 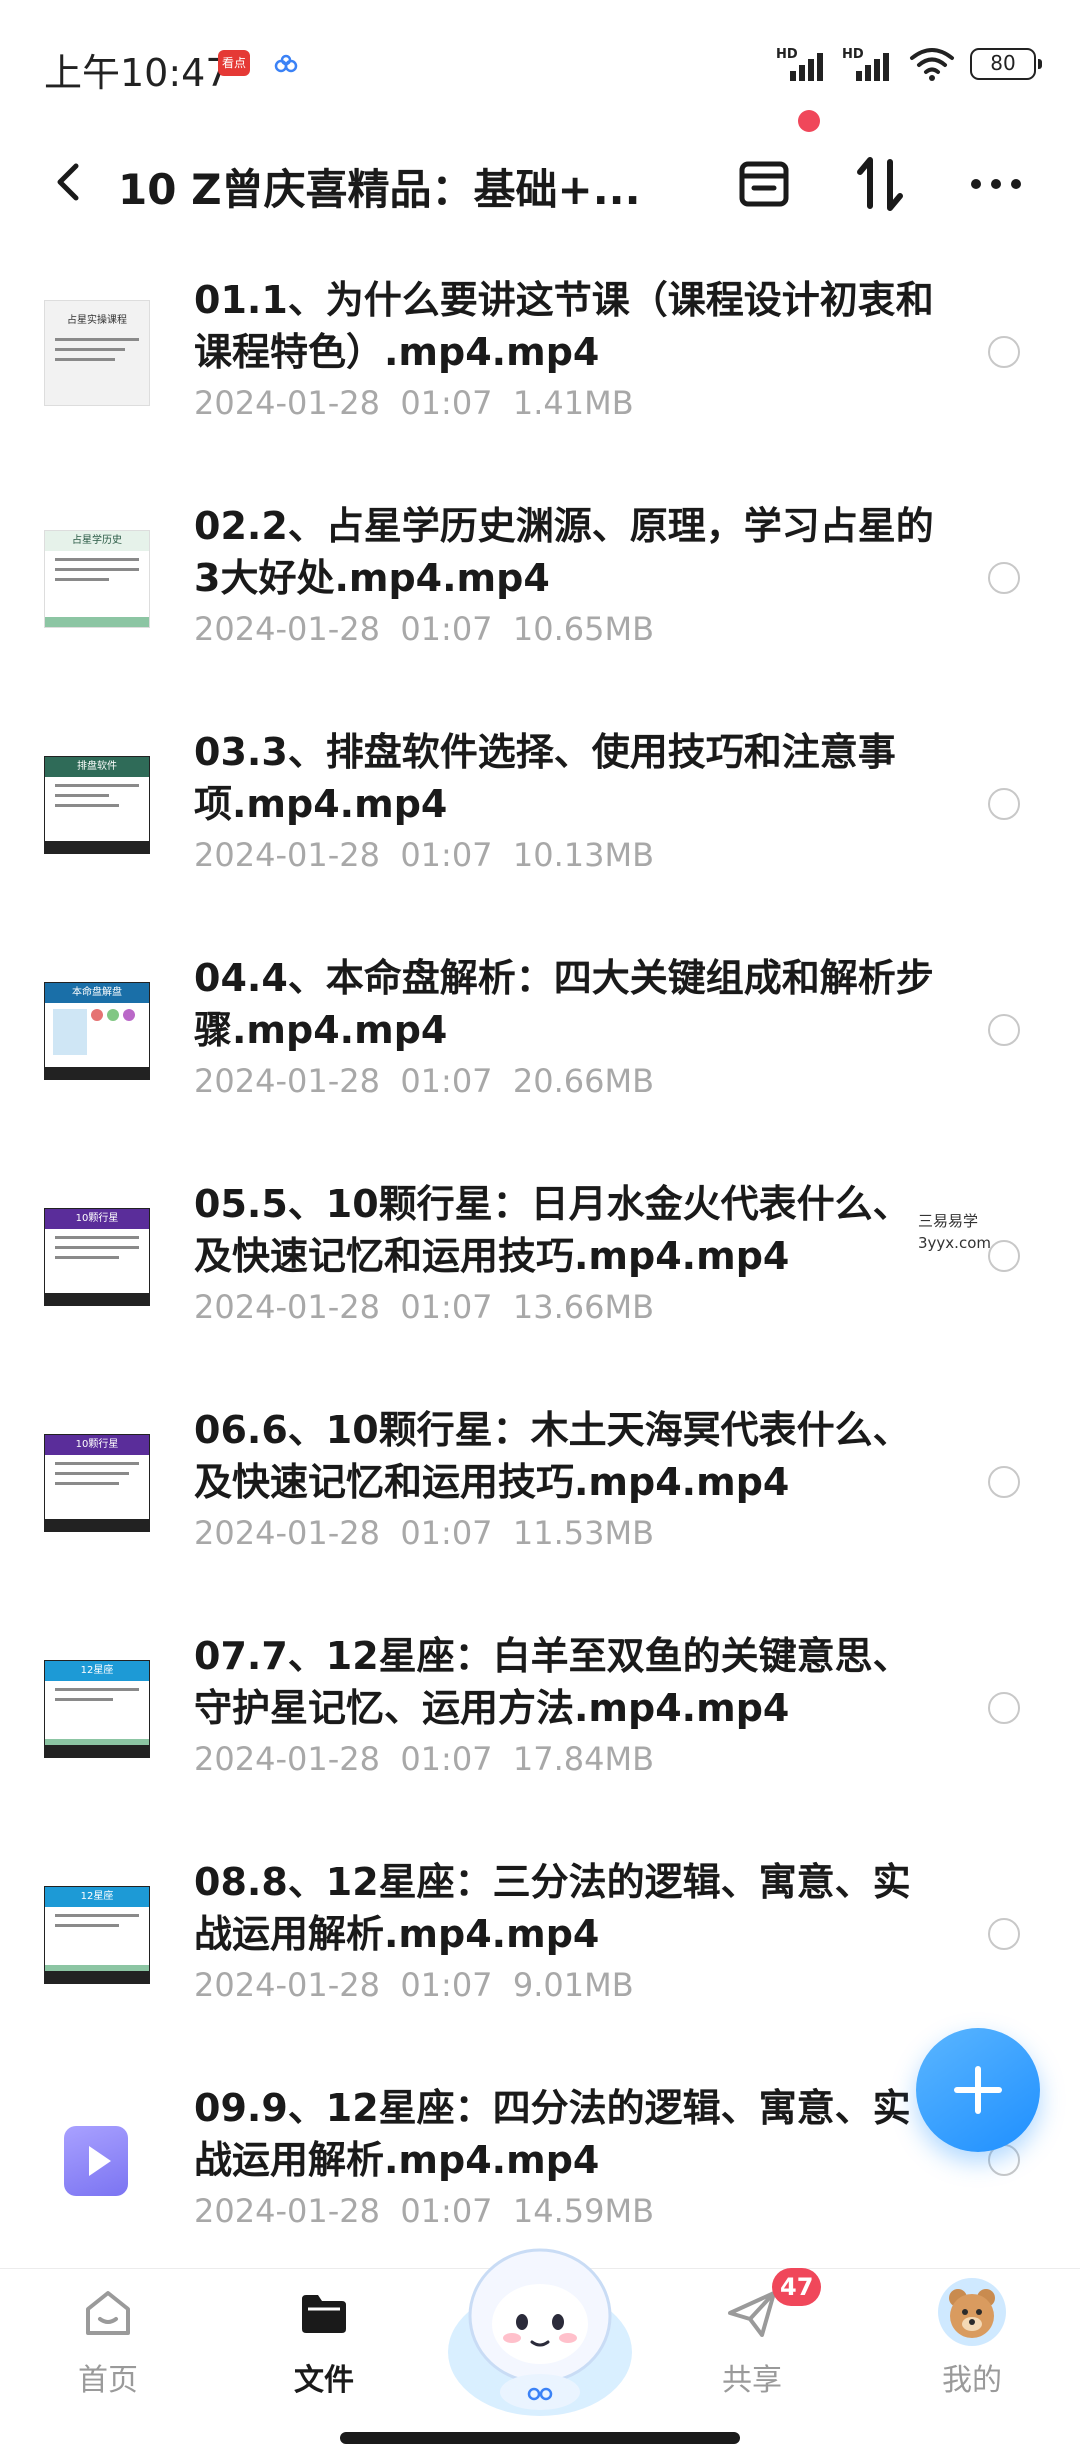 What do you see at coordinates (552, 1456) in the screenshot?
I see `file-name: 06.6、10颗行星：木土天海冥代表什么、及快速记忆和运用技巧.mp4.mp4` at bounding box center [552, 1456].